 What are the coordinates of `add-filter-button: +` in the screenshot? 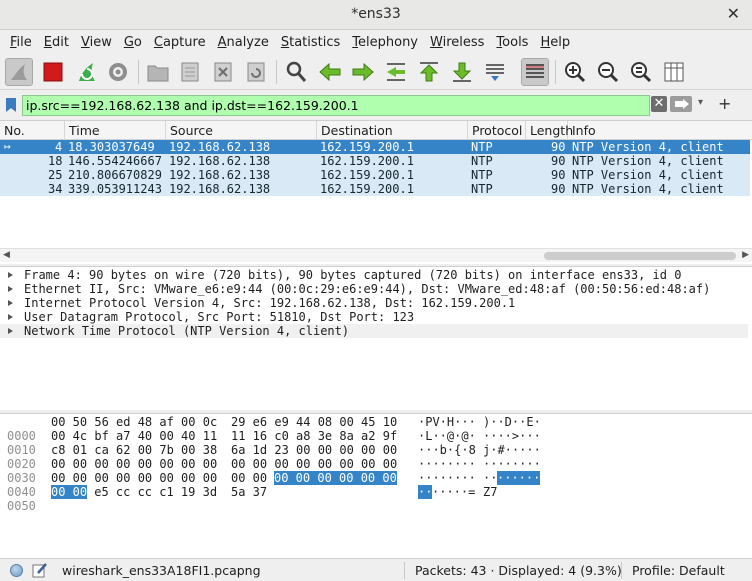 It's located at (724, 103).